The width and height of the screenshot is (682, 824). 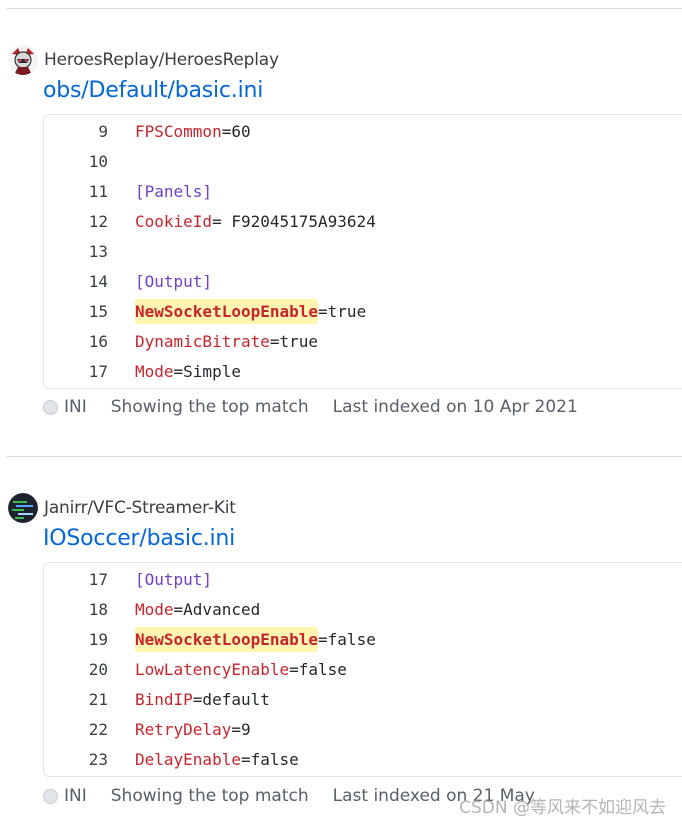 I want to click on line-number: 14, so click(x=89, y=281).